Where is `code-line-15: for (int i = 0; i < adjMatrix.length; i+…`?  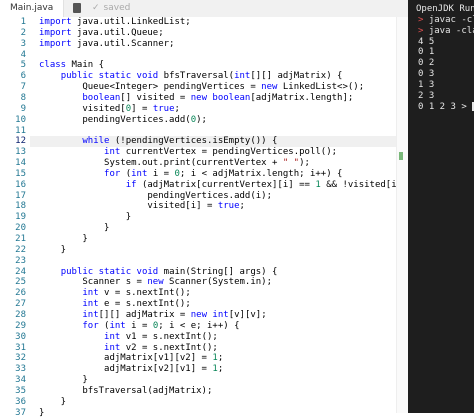 code-line-15: for (int i = 0; i < adjMatrix.length; i+… is located at coordinates (223, 173).